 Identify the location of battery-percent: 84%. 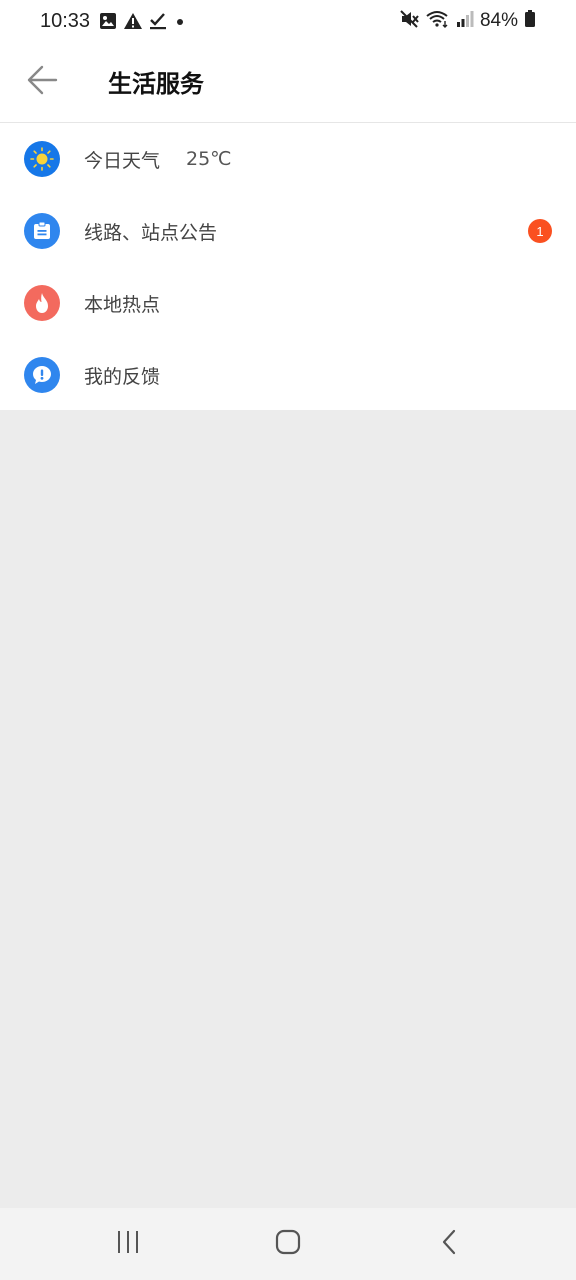
(498, 20).